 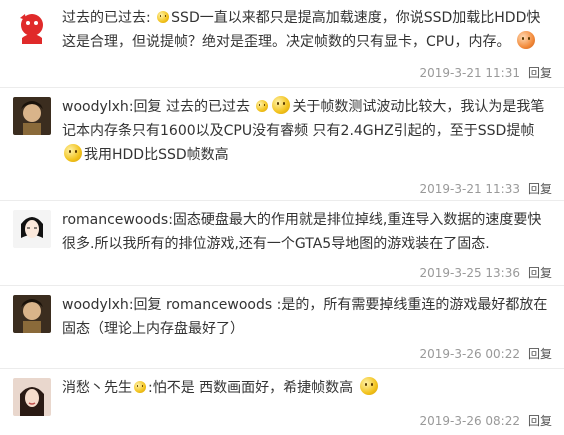 I want to click on comment-username: 过去的已过去, so click(x=104, y=18).